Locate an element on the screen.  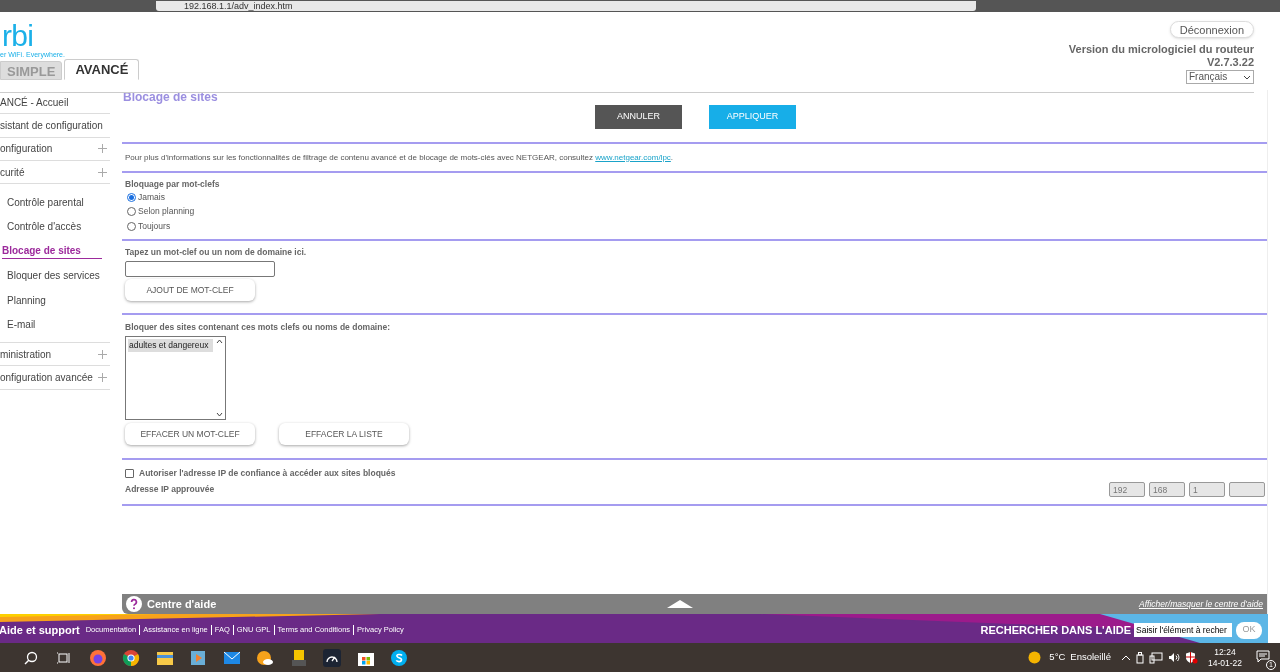
scroll-down-icon is located at coordinates (219, 414).